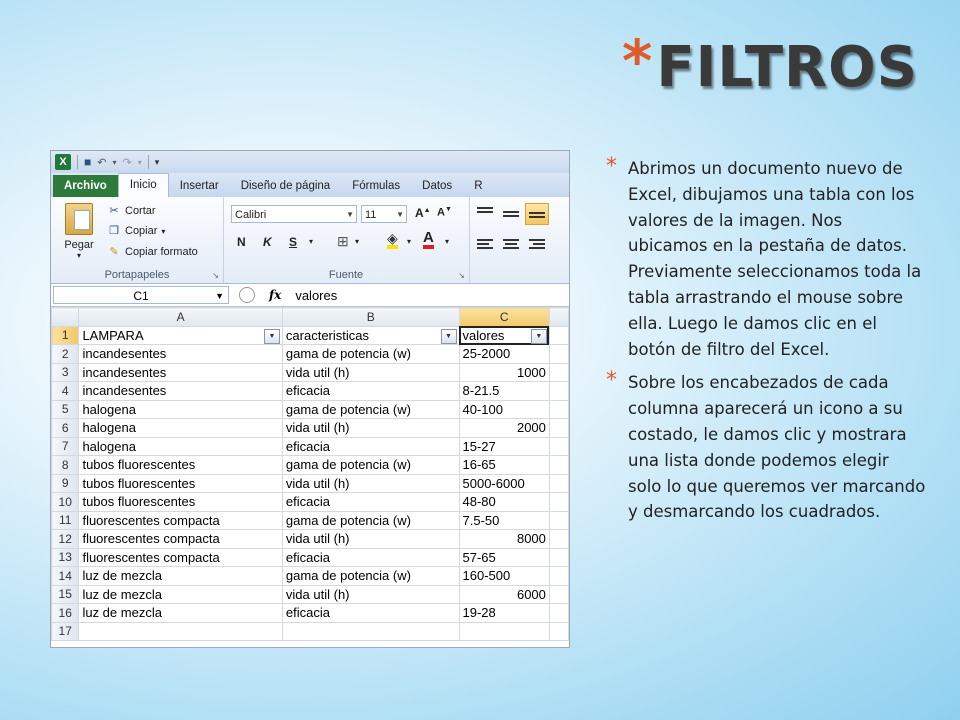  I want to click on cell-a, so click(180, 631).